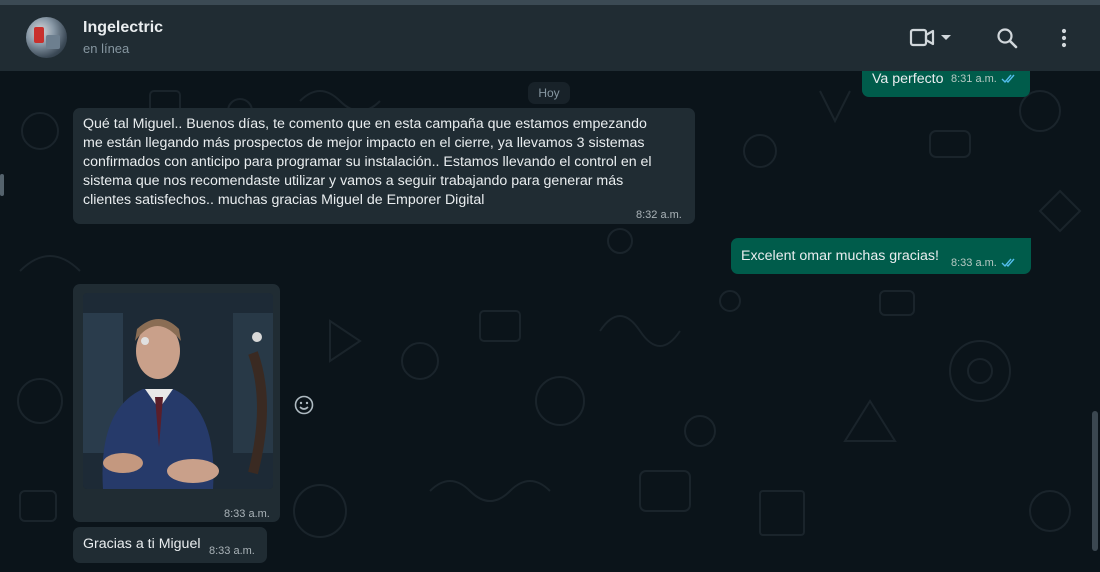 The image size is (1100, 572). I want to click on emoji-icon, so click(304, 405).